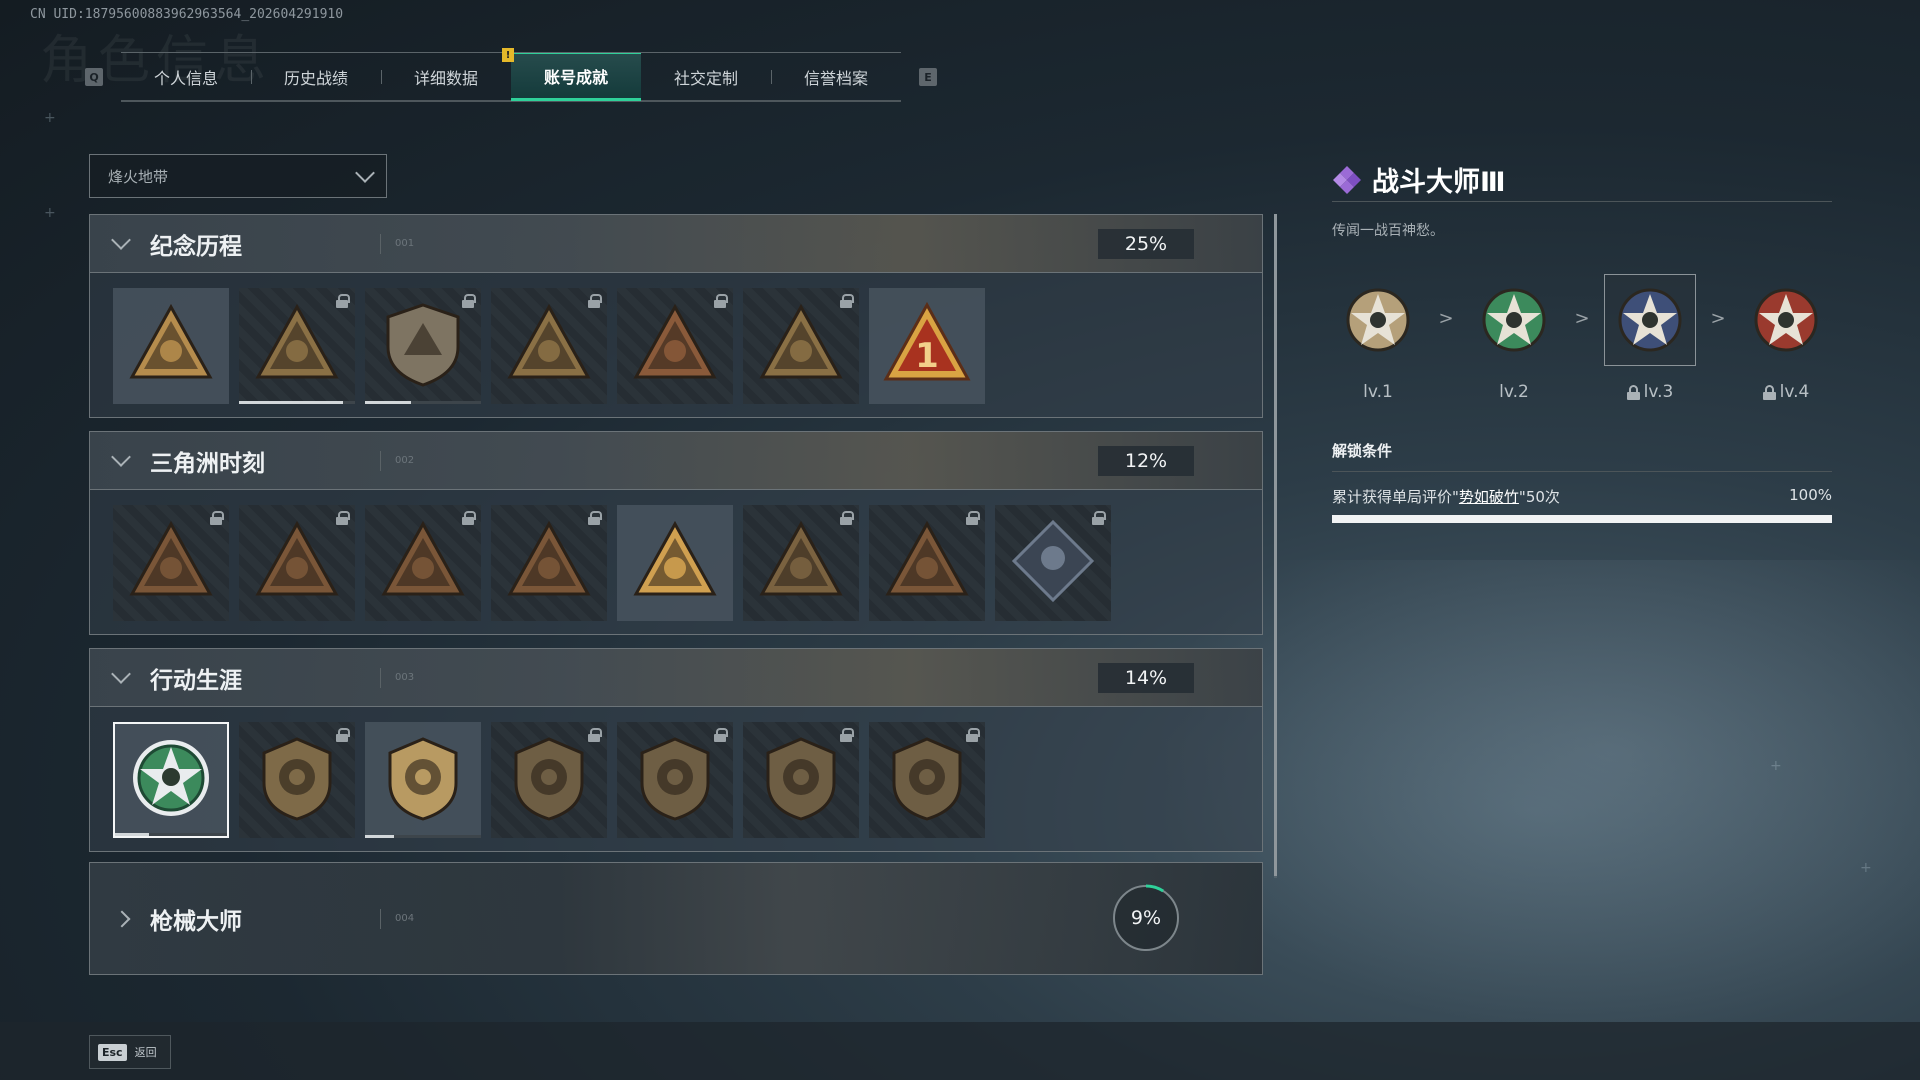 The height and width of the screenshot is (1080, 1920). Describe the element at coordinates (576, 77) in the screenshot. I see `tab-3: 账号成就` at that location.